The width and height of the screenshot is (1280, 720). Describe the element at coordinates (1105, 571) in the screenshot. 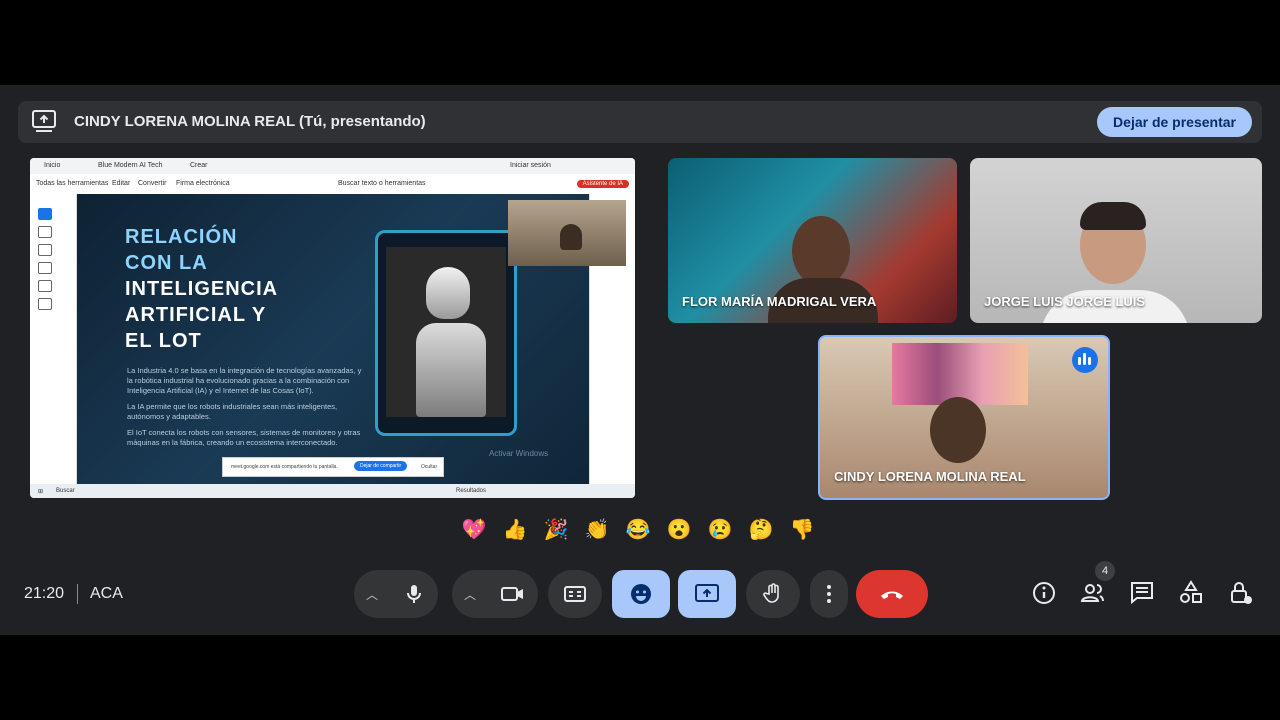

I see `people-count-badge: 4` at that location.